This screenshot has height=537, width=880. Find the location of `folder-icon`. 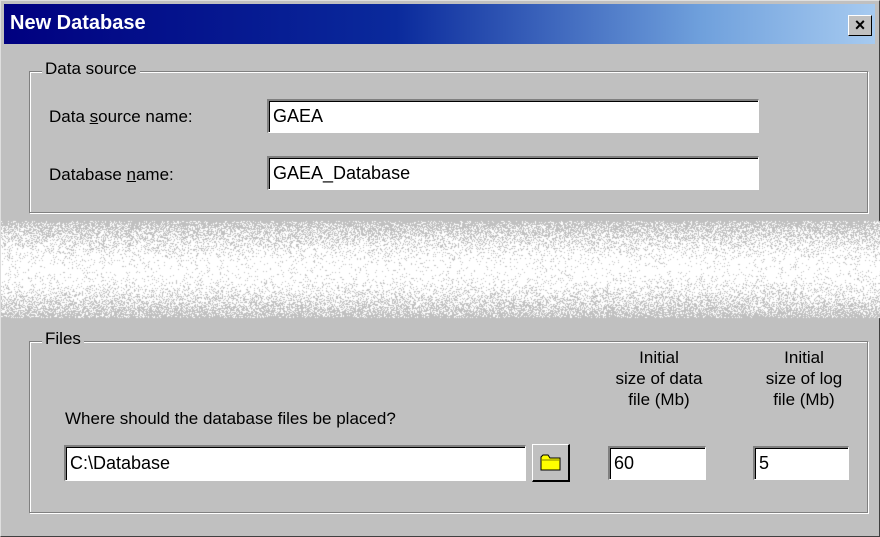

folder-icon is located at coordinates (550, 462).